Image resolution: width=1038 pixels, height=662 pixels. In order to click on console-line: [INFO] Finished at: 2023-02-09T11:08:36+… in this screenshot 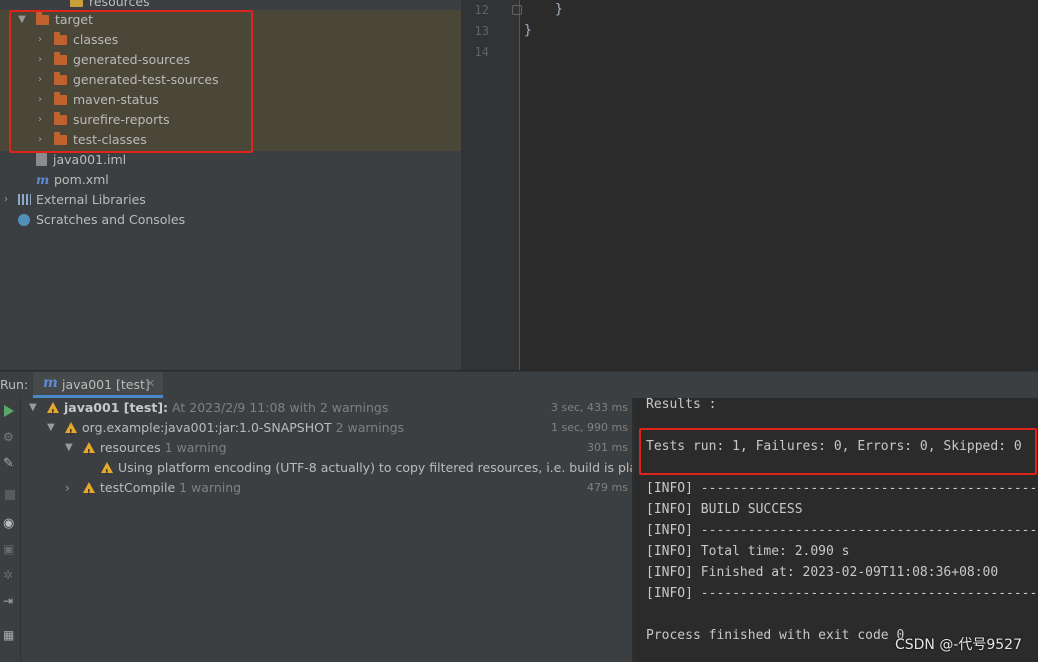, I will do `click(822, 572)`.